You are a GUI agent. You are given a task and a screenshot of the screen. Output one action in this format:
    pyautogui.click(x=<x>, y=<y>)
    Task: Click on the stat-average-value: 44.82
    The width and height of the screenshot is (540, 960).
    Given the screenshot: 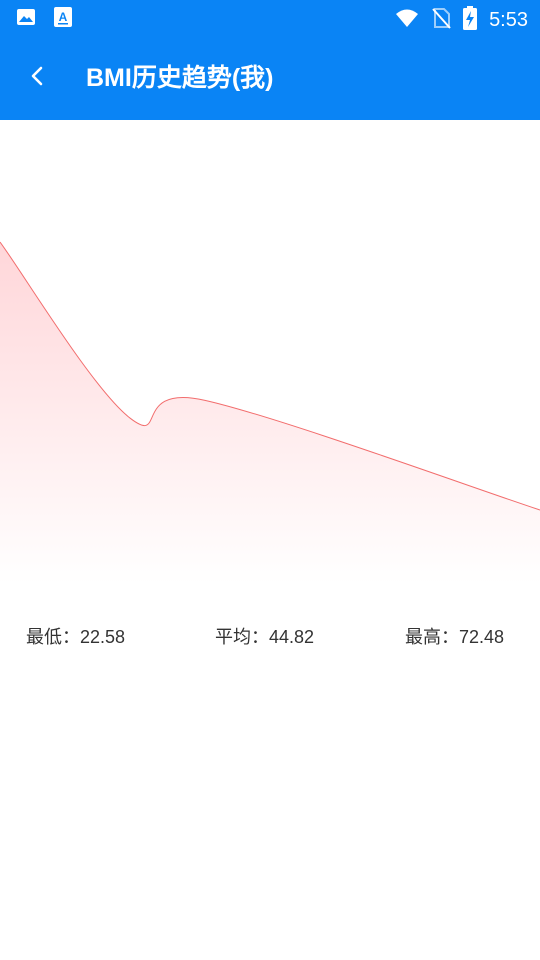 What is the action you would take?
    pyautogui.click(x=292, y=637)
    